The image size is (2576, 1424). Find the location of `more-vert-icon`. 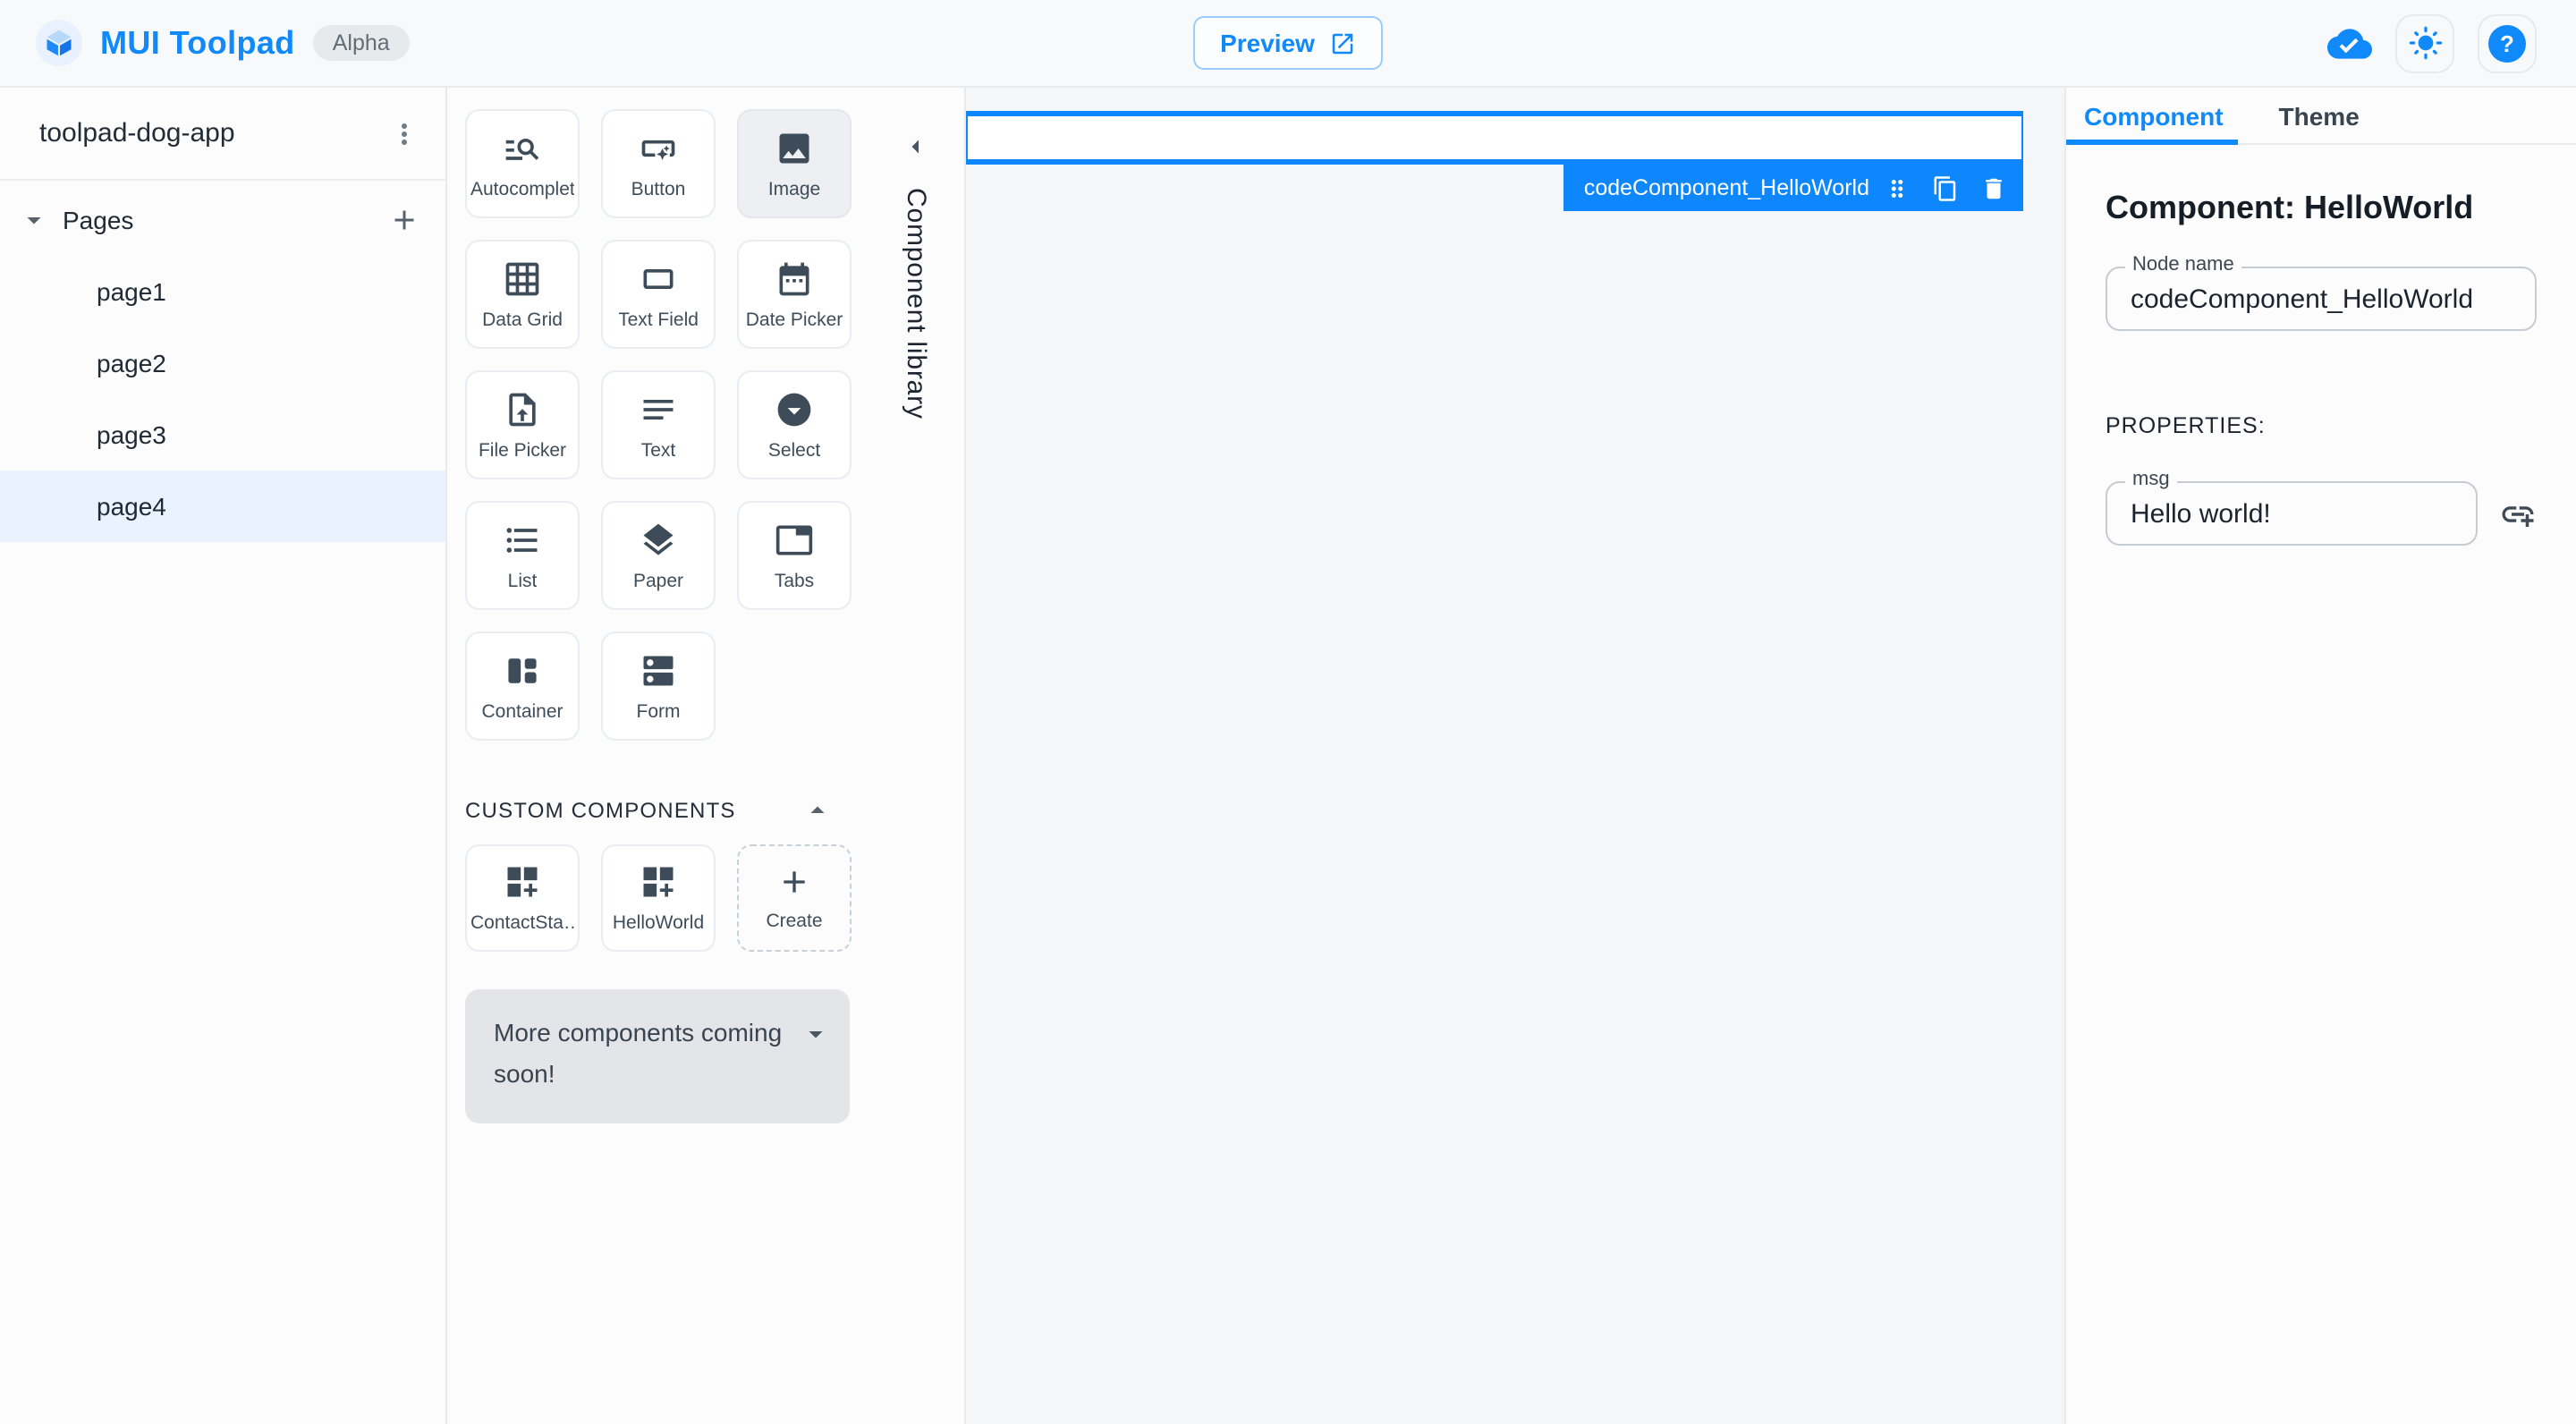

more-vert-icon is located at coordinates (404, 133).